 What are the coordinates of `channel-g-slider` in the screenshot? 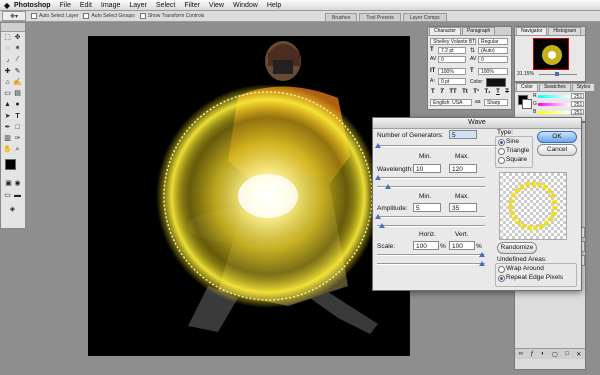 It's located at (554, 104).